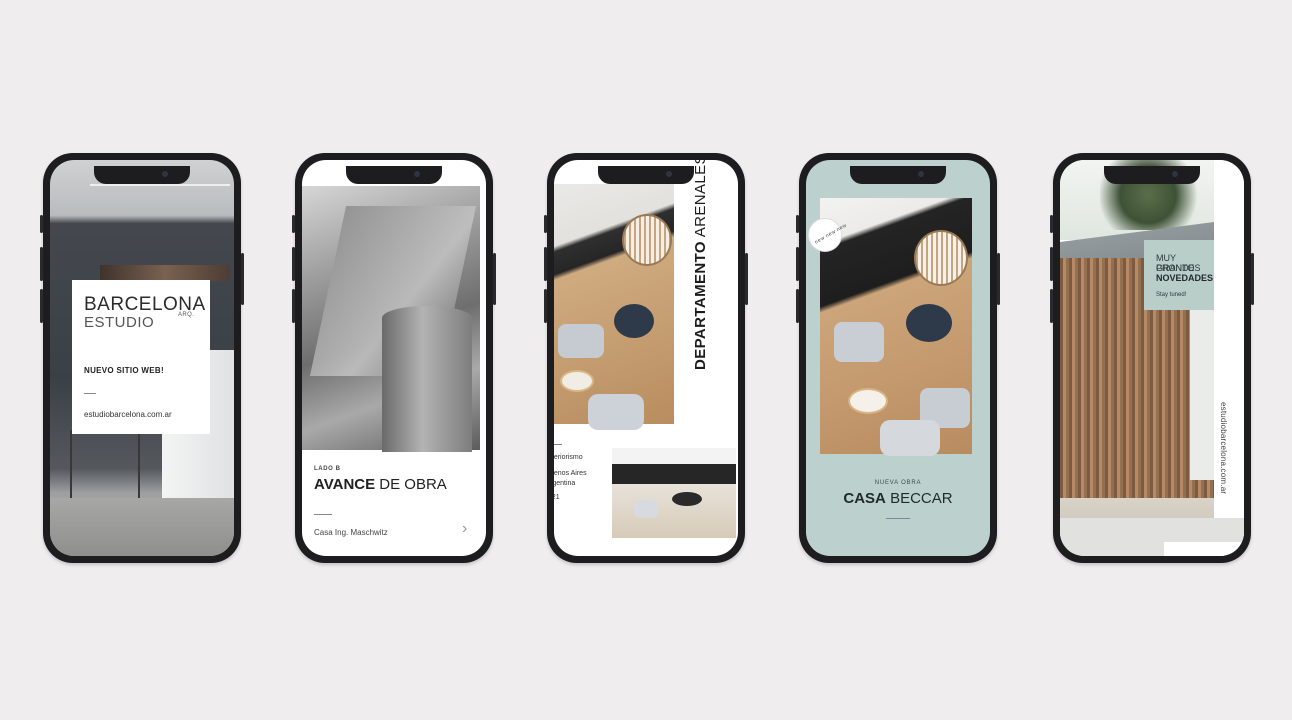  I want to click on brand-suffix: ARQ., so click(186, 315).